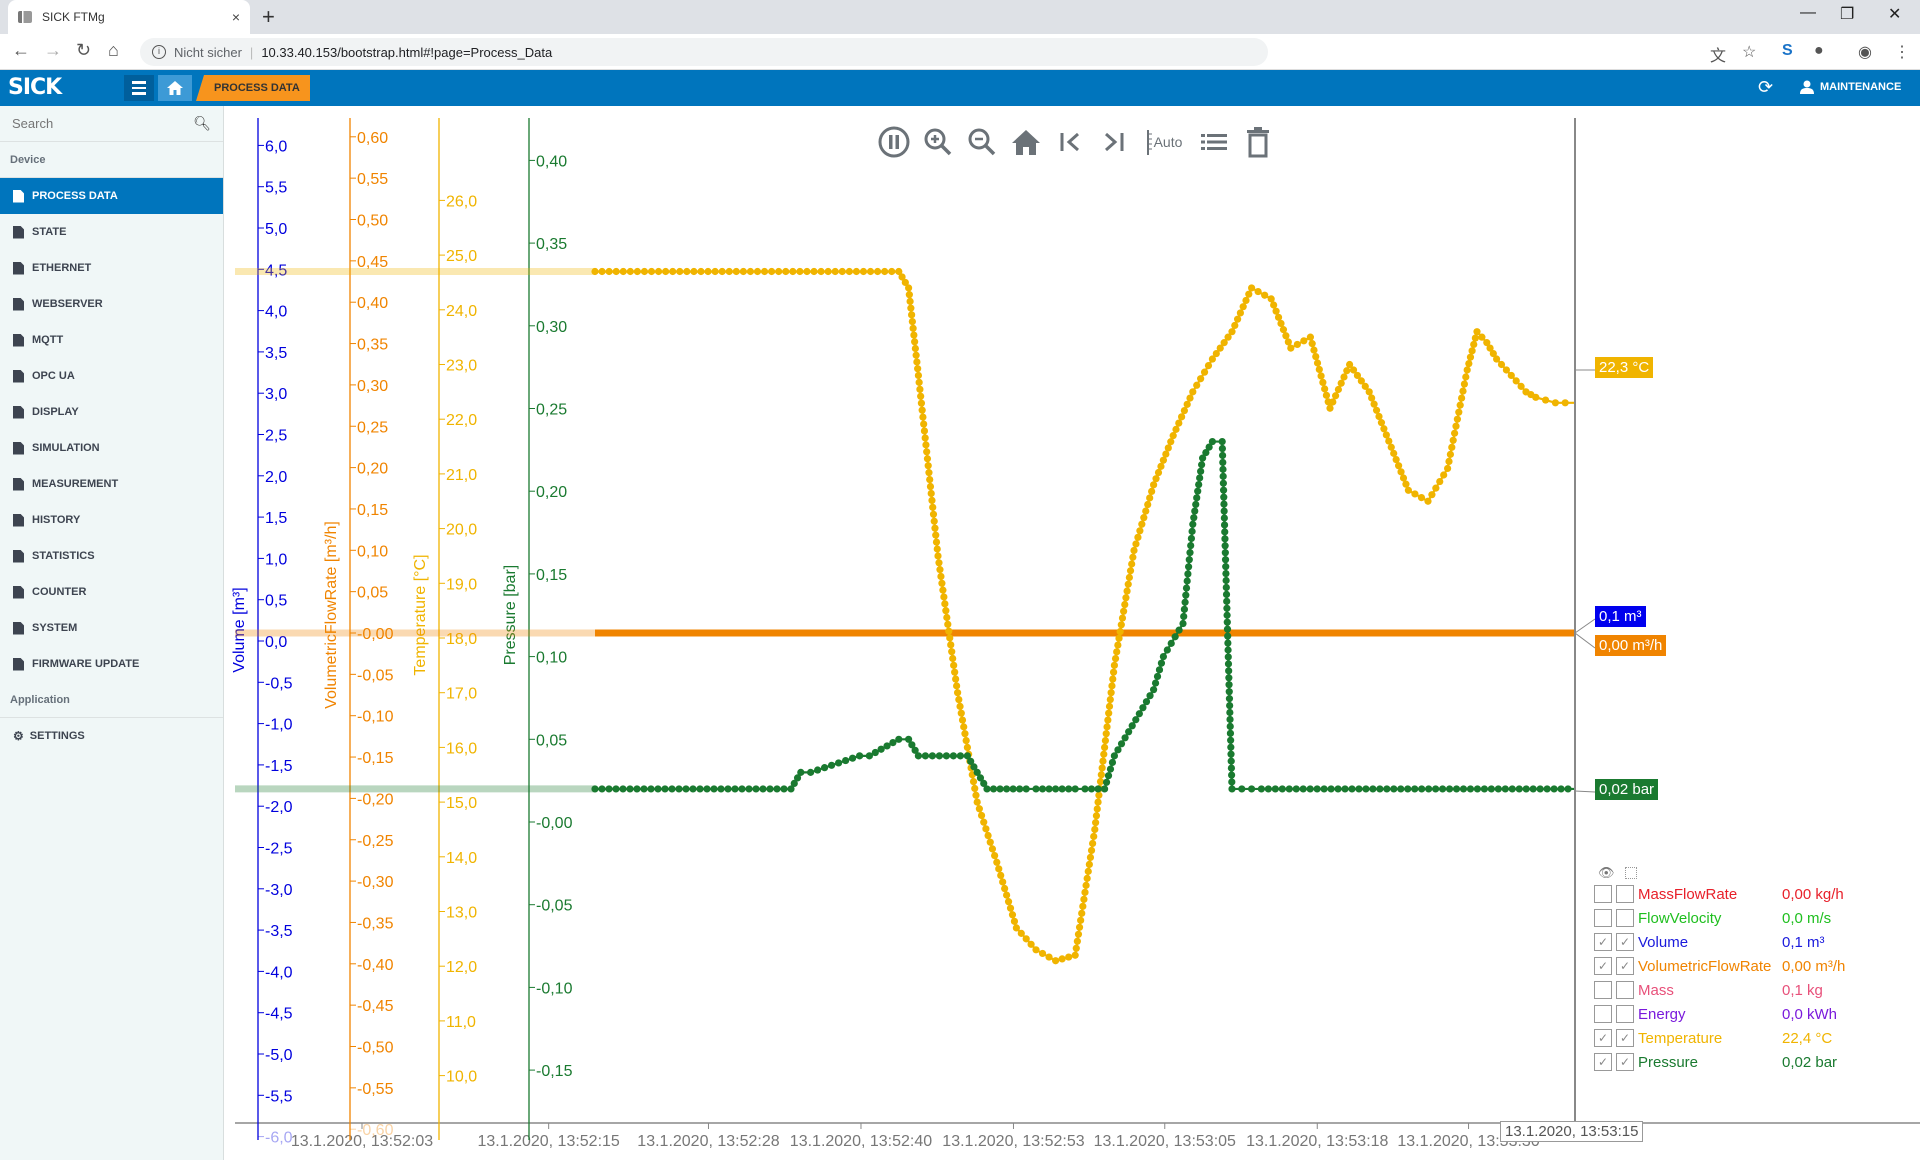  What do you see at coordinates (1719, 873) in the screenshot?
I see `legend-header: 👁︎` at bounding box center [1719, 873].